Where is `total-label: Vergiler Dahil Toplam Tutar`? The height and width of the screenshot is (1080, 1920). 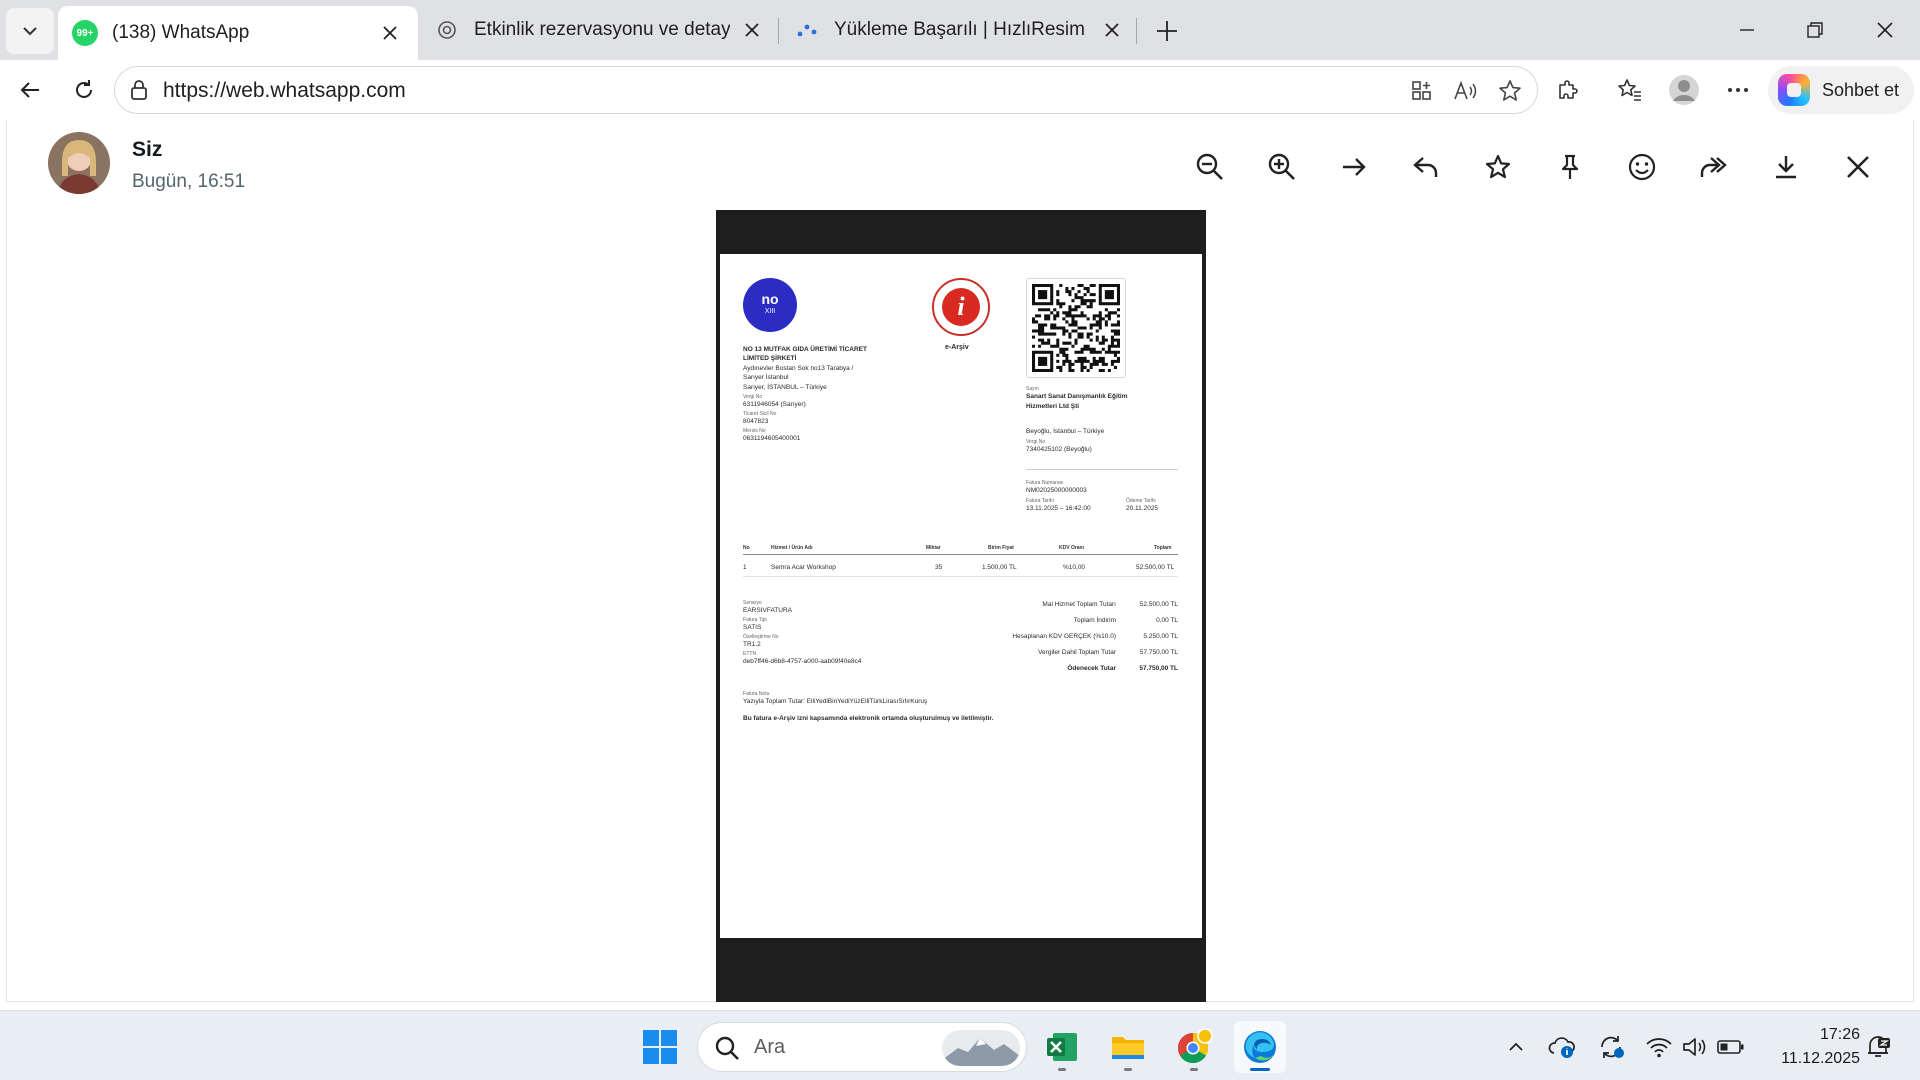
total-label: Vergiler Dahil Toplam Tutar is located at coordinates (1077, 652).